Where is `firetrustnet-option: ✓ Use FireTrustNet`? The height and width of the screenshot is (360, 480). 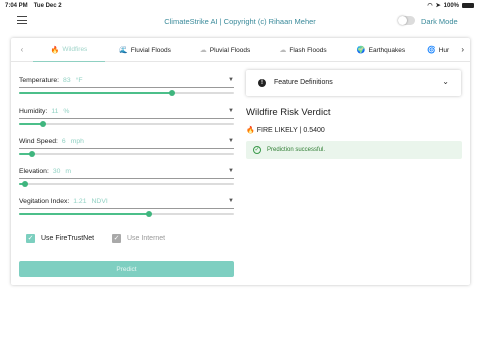
firetrustnet-option: ✓ Use FireTrustNet is located at coordinates (60, 238).